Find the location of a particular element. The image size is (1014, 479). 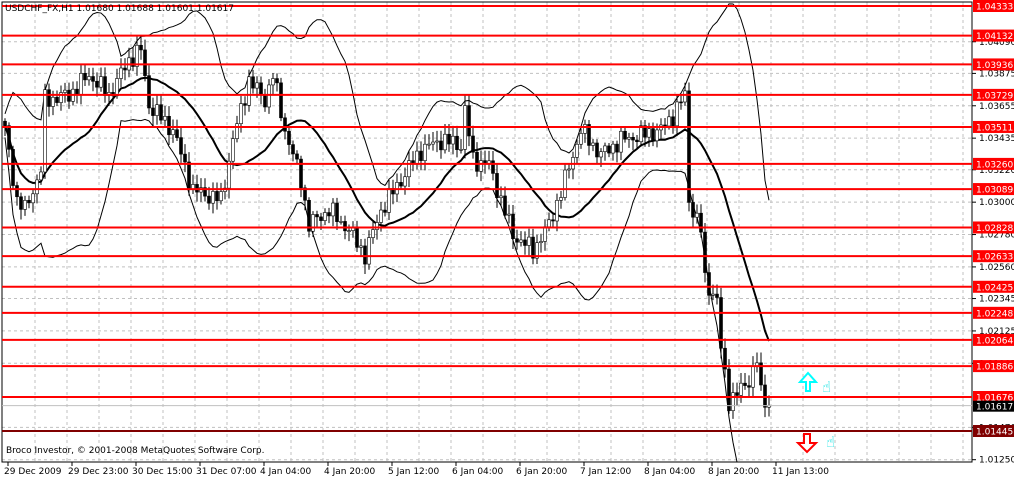

x-tick-label: 4 Jan 20:00 is located at coordinates (350, 472).